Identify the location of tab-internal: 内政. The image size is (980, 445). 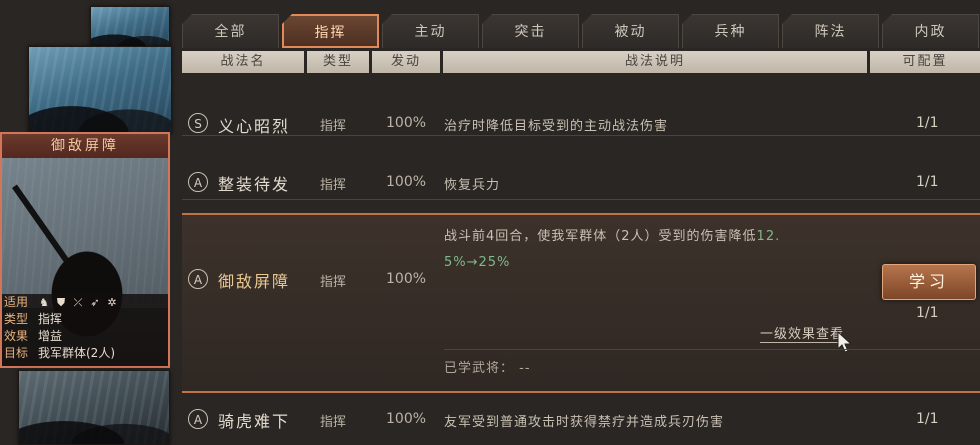
(930, 31).